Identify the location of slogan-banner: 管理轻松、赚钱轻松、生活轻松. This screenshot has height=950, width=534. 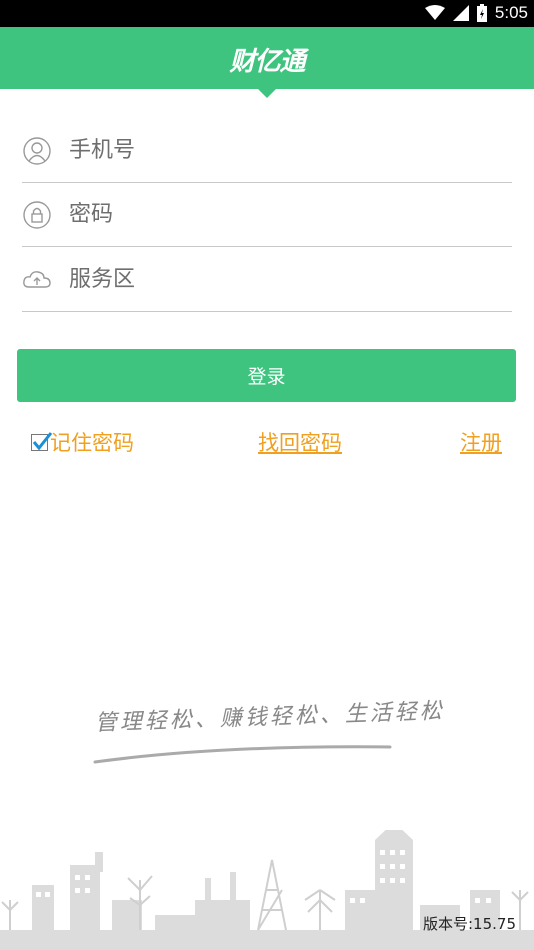
(270, 730).